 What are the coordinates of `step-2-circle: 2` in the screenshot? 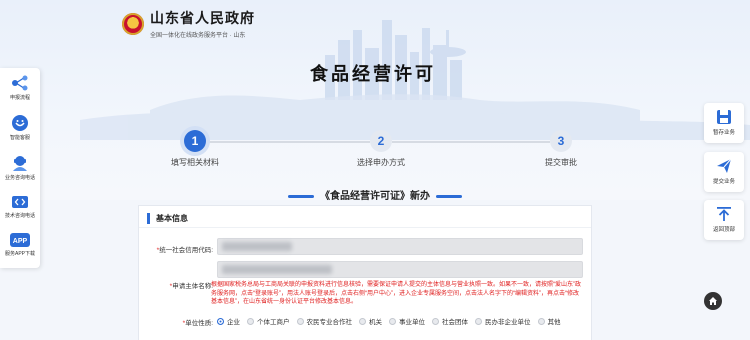 It's located at (381, 141).